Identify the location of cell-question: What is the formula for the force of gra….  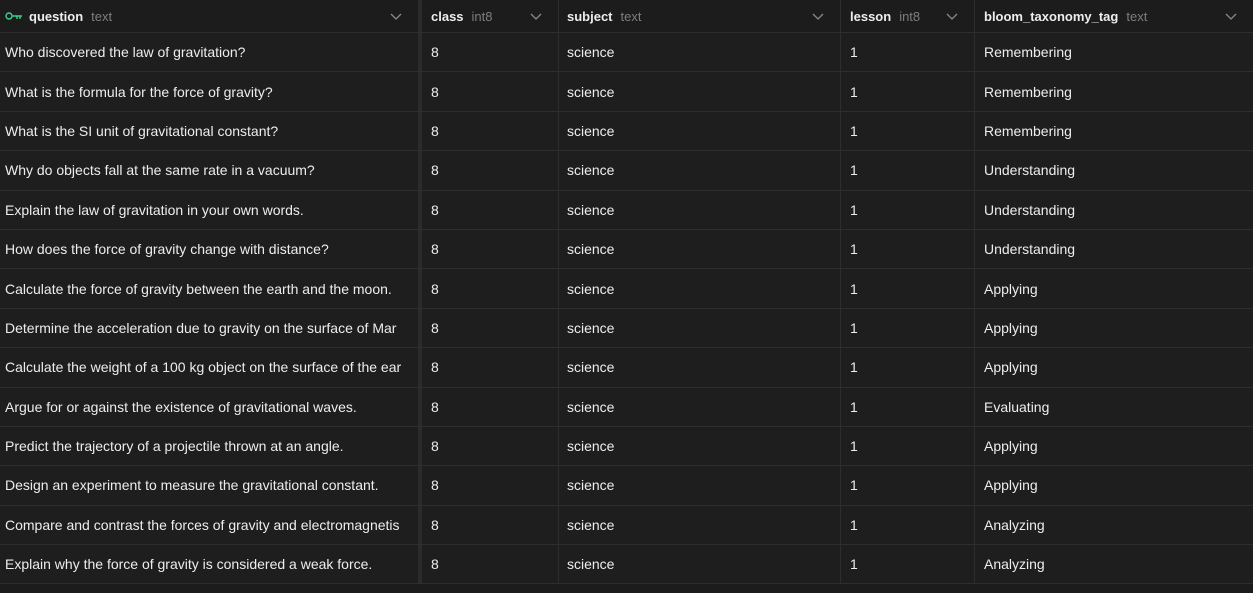
(211, 91).